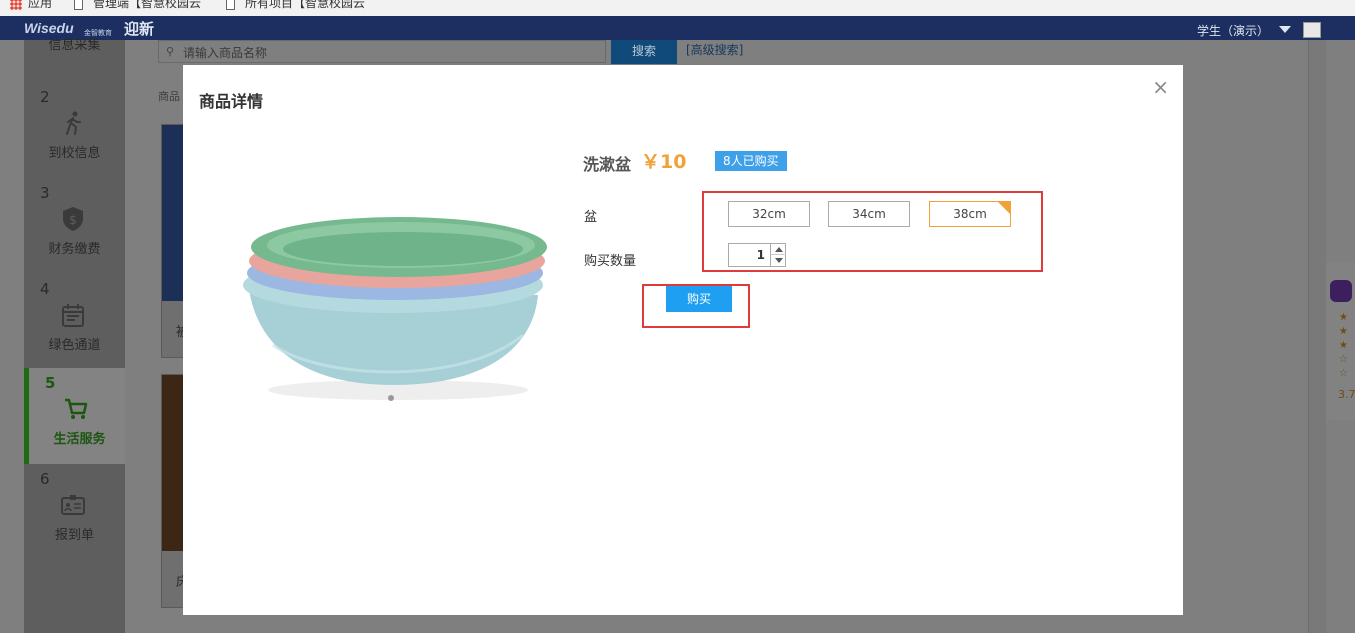 The height and width of the screenshot is (633, 1355). I want to click on step-label: 生活服务, so click(79, 439).